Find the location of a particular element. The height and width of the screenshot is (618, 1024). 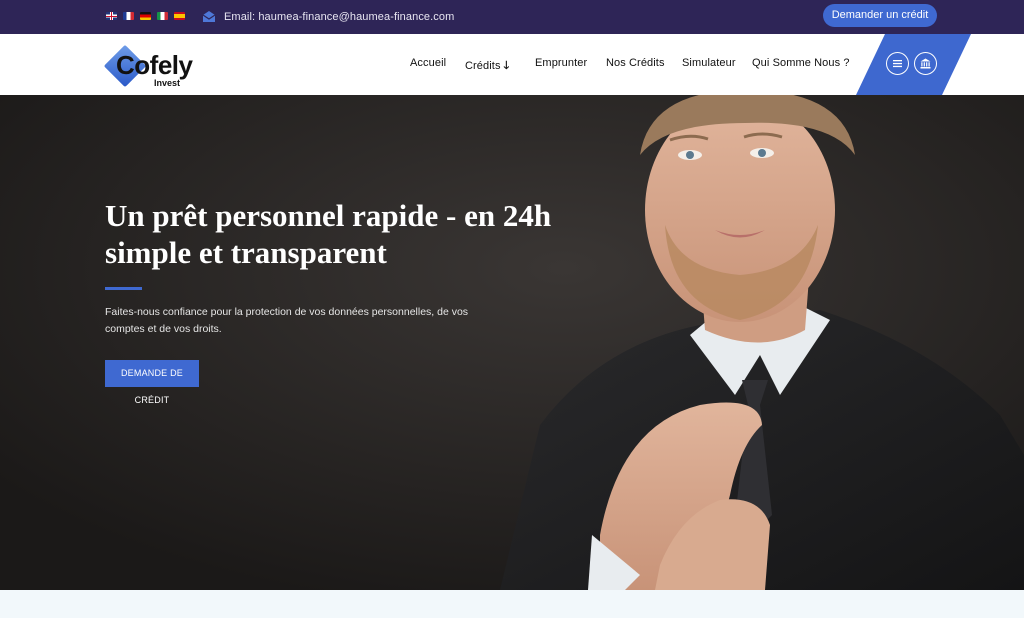

menu-icon is located at coordinates (897, 64).